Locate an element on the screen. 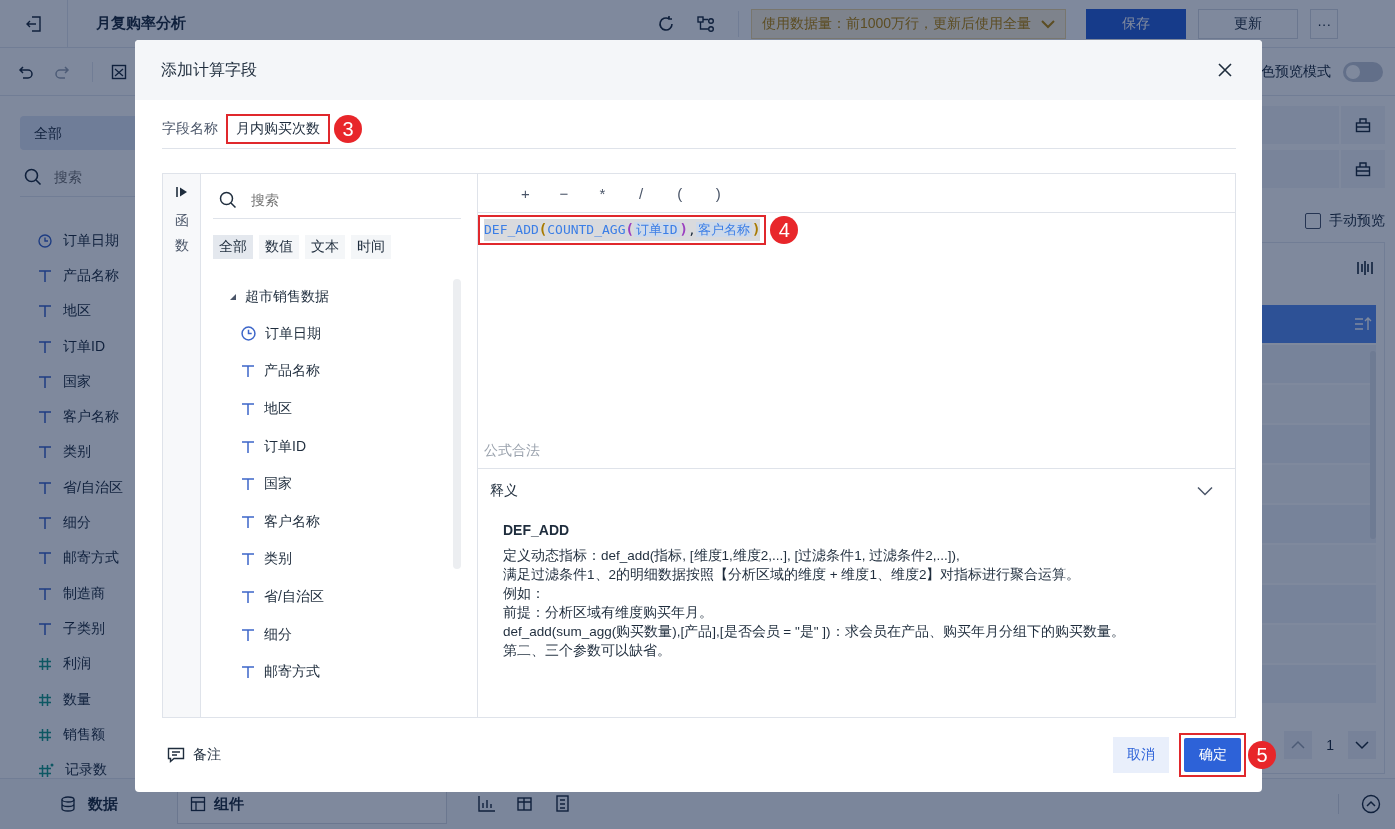 The height and width of the screenshot is (829, 1395). tree-folder: 超市销售数据 is located at coordinates (287, 297).